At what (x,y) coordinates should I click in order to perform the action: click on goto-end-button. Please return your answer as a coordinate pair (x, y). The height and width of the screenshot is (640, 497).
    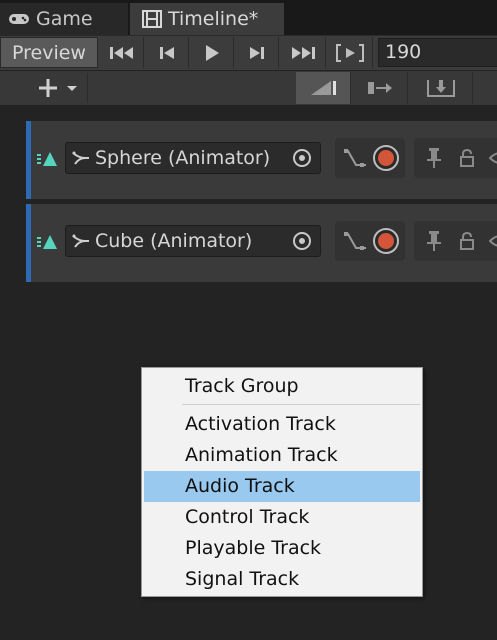
    Looking at the image, I should click on (303, 52).